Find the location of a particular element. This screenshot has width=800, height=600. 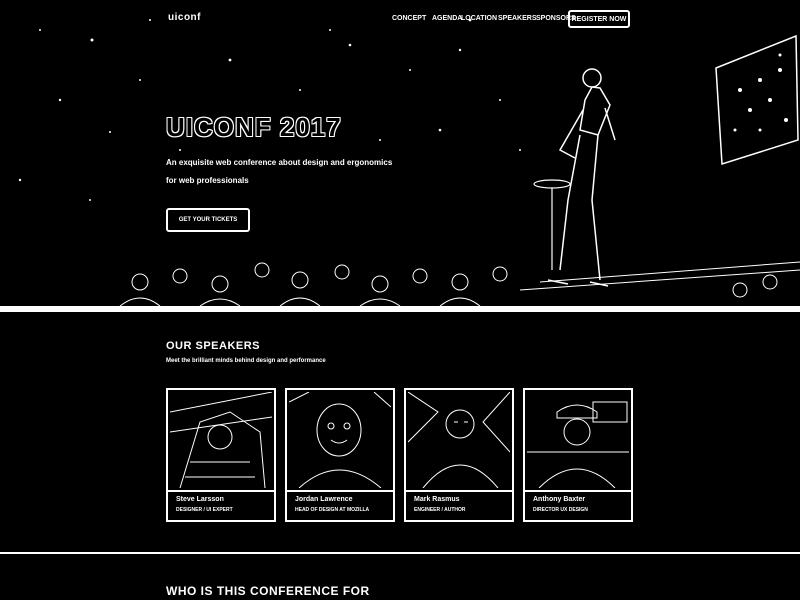

hero-subtitle-line-2: for web professionals is located at coordinates (207, 180).